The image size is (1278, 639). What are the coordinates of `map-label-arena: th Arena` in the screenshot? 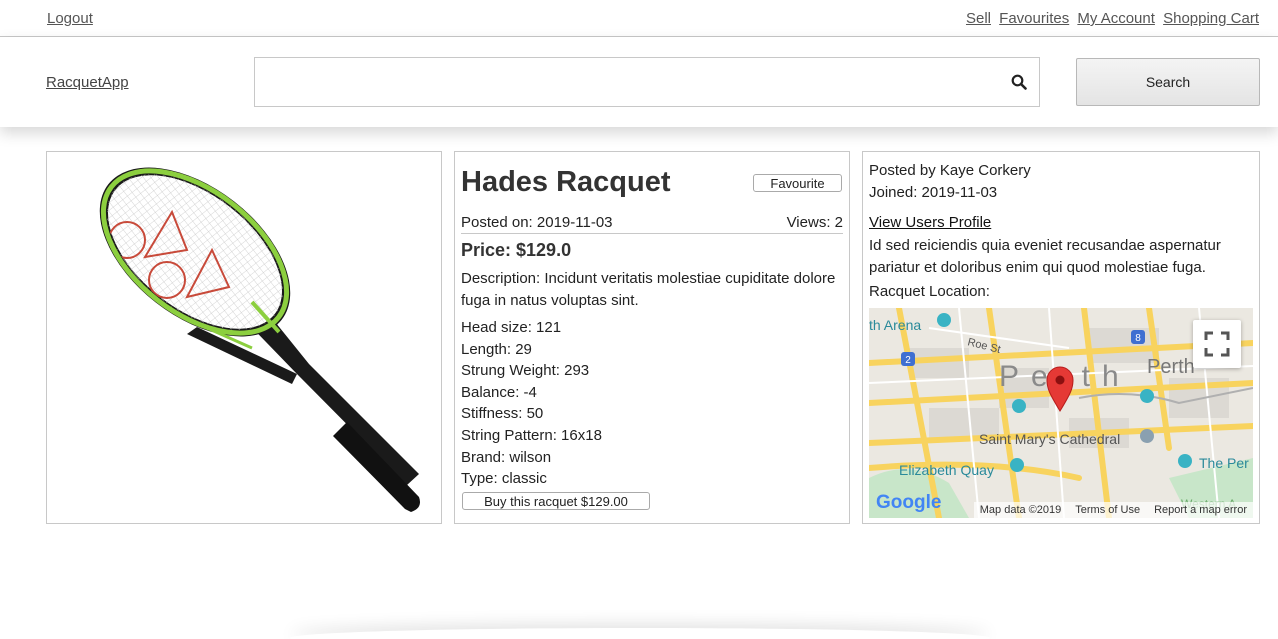 It's located at (895, 325).